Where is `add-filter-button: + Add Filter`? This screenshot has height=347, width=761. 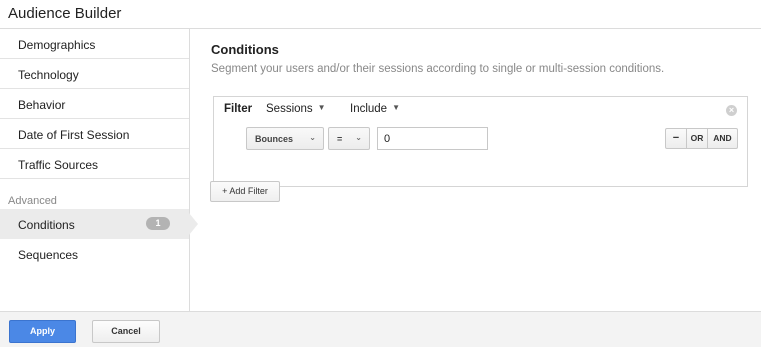 add-filter-button: + Add Filter is located at coordinates (245, 191).